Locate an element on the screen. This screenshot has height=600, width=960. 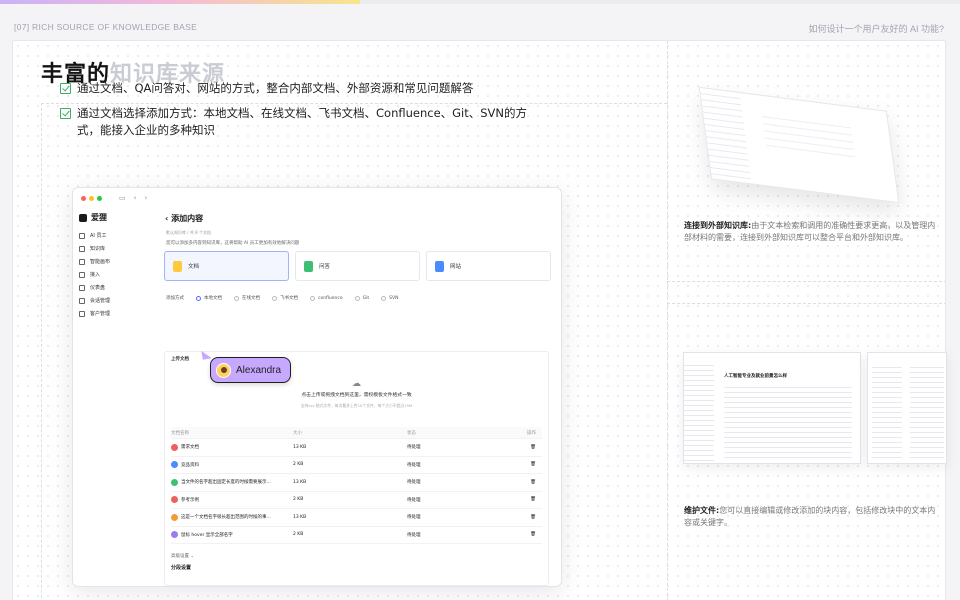
file-size: 13 KB is located at coordinates (300, 482).